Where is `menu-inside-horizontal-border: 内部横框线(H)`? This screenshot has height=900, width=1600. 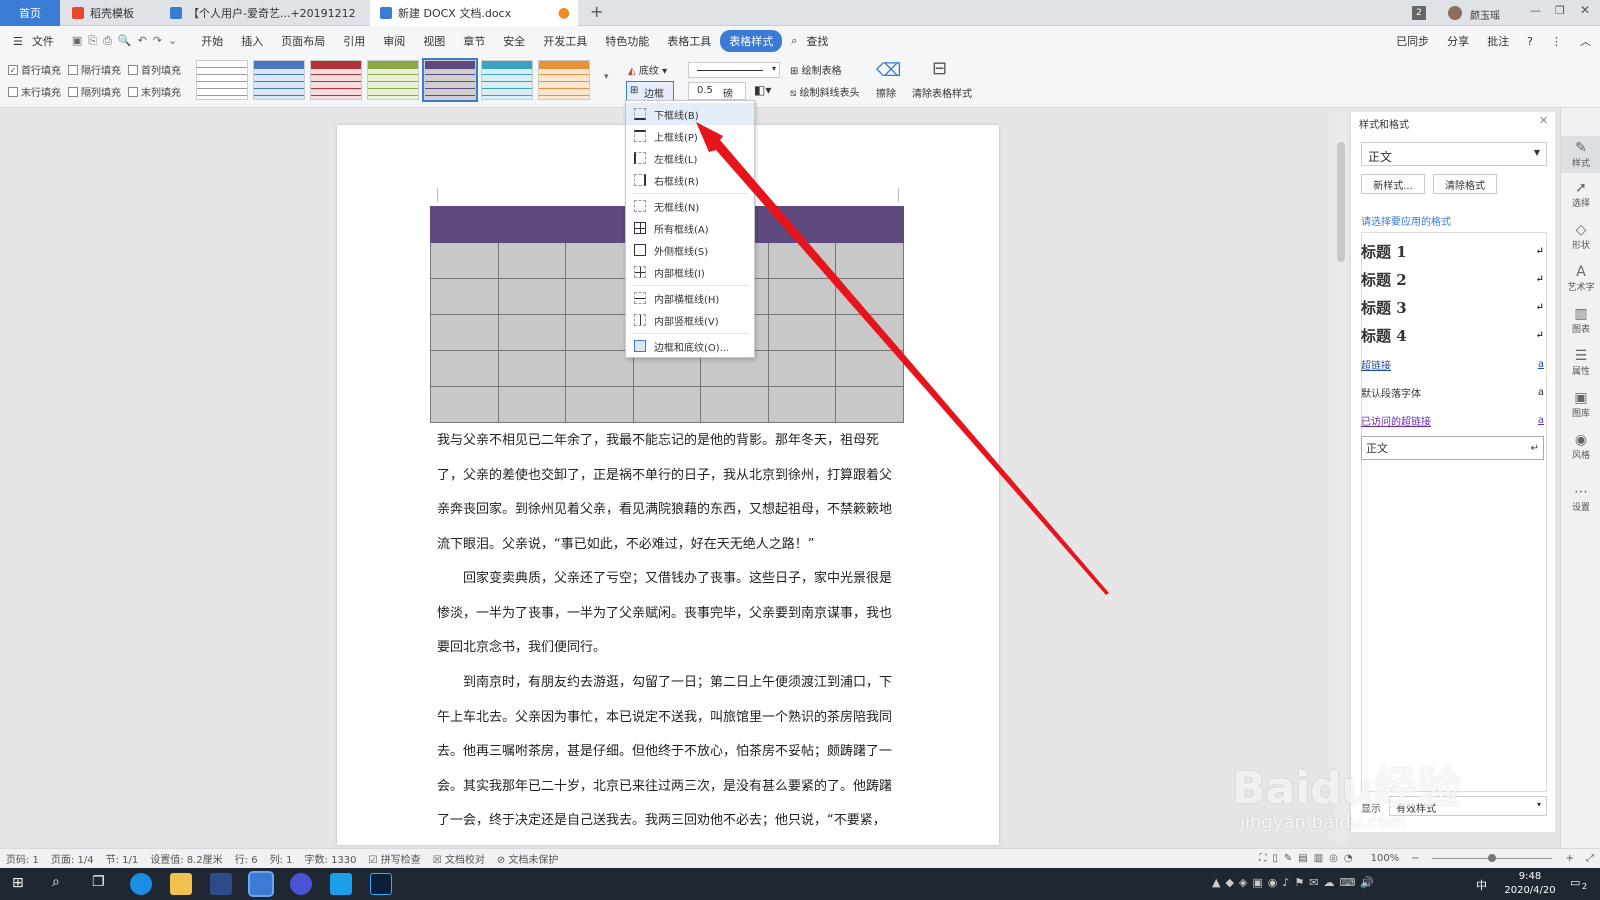 menu-inside-horizontal-border: 内部横框线(H) is located at coordinates (690, 298).